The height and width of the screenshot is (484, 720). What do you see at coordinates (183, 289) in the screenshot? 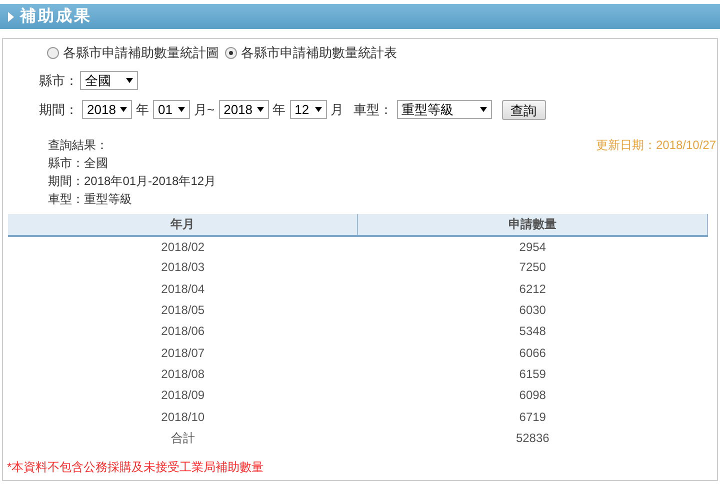
I see `table-cell-text: 2018/04` at bounding box center [183, 289].